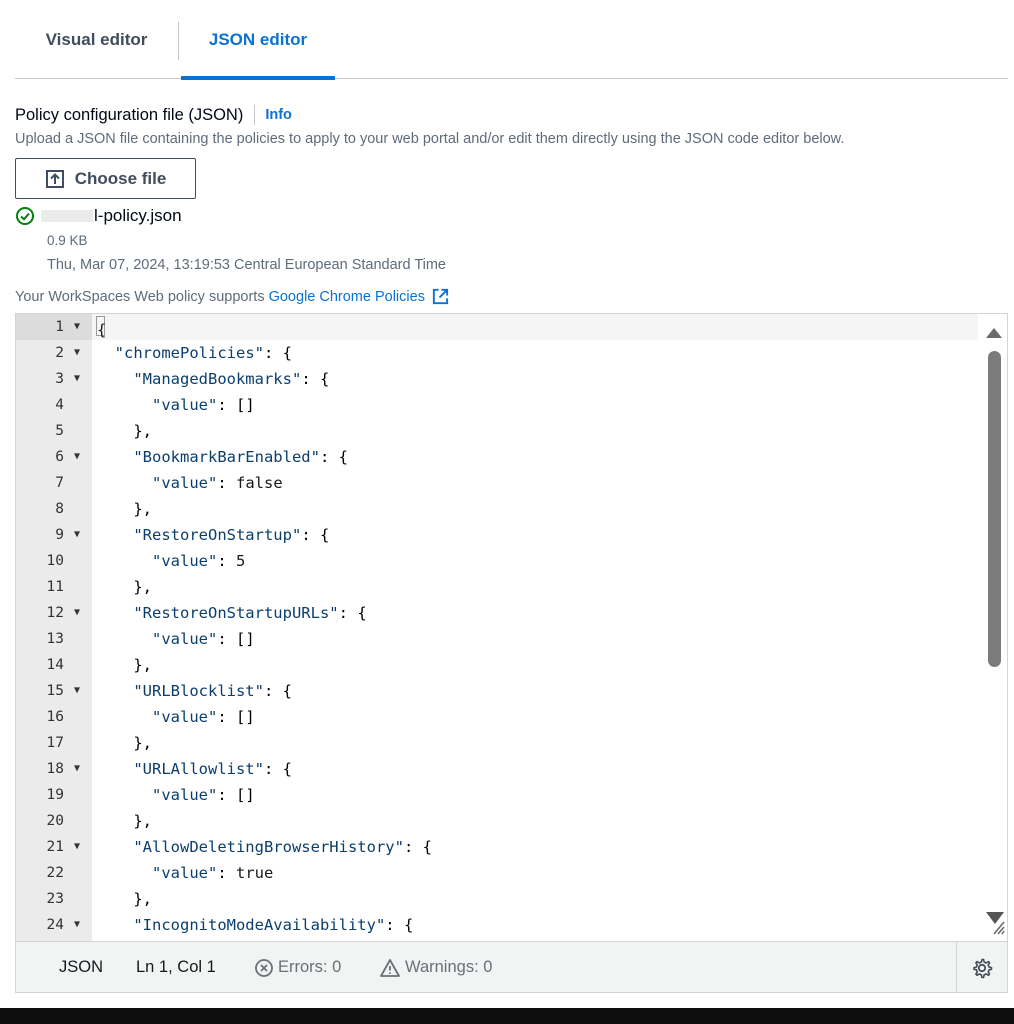  I want to click on line-number-text: 11, so click(55, 587).